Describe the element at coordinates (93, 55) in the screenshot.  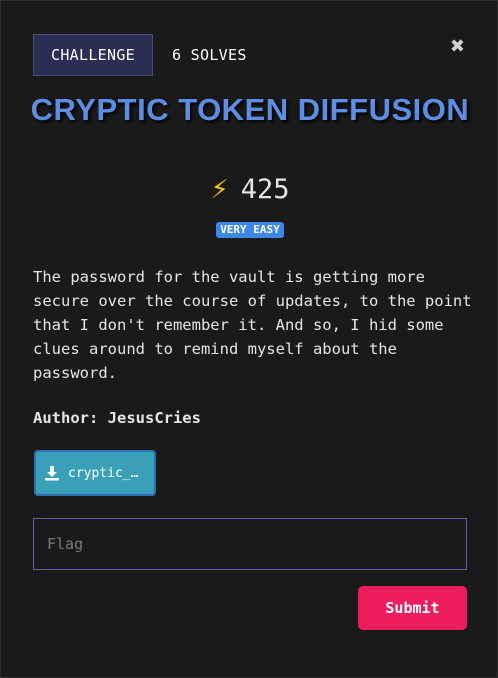
I see `tab-challenge: CHALLENGE` at that location.